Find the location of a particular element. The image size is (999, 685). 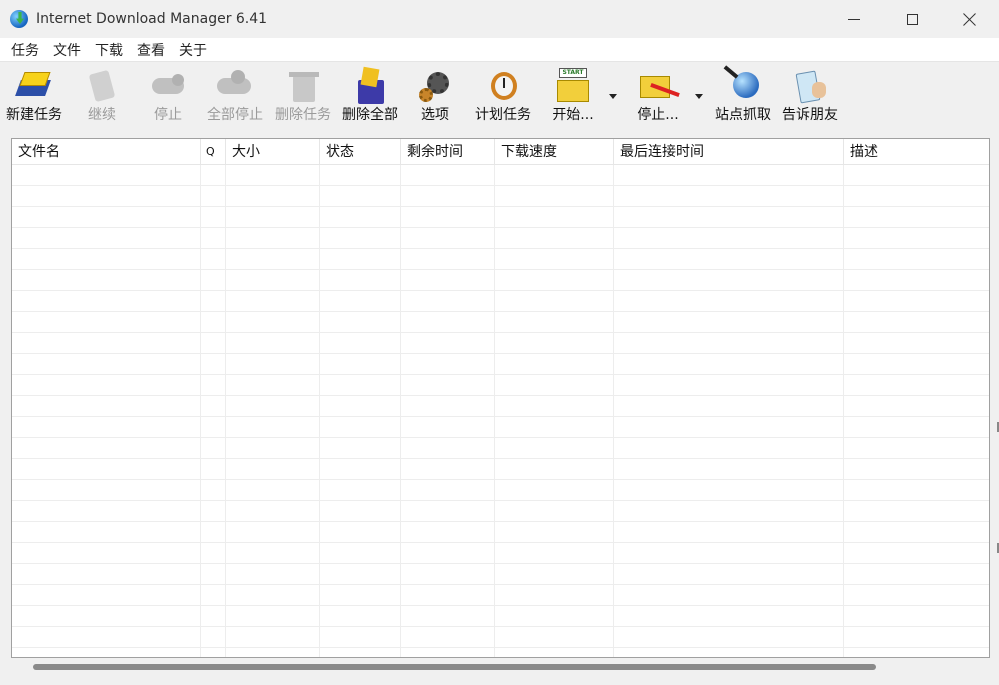

window-controls is located at coordinates (912, 19).